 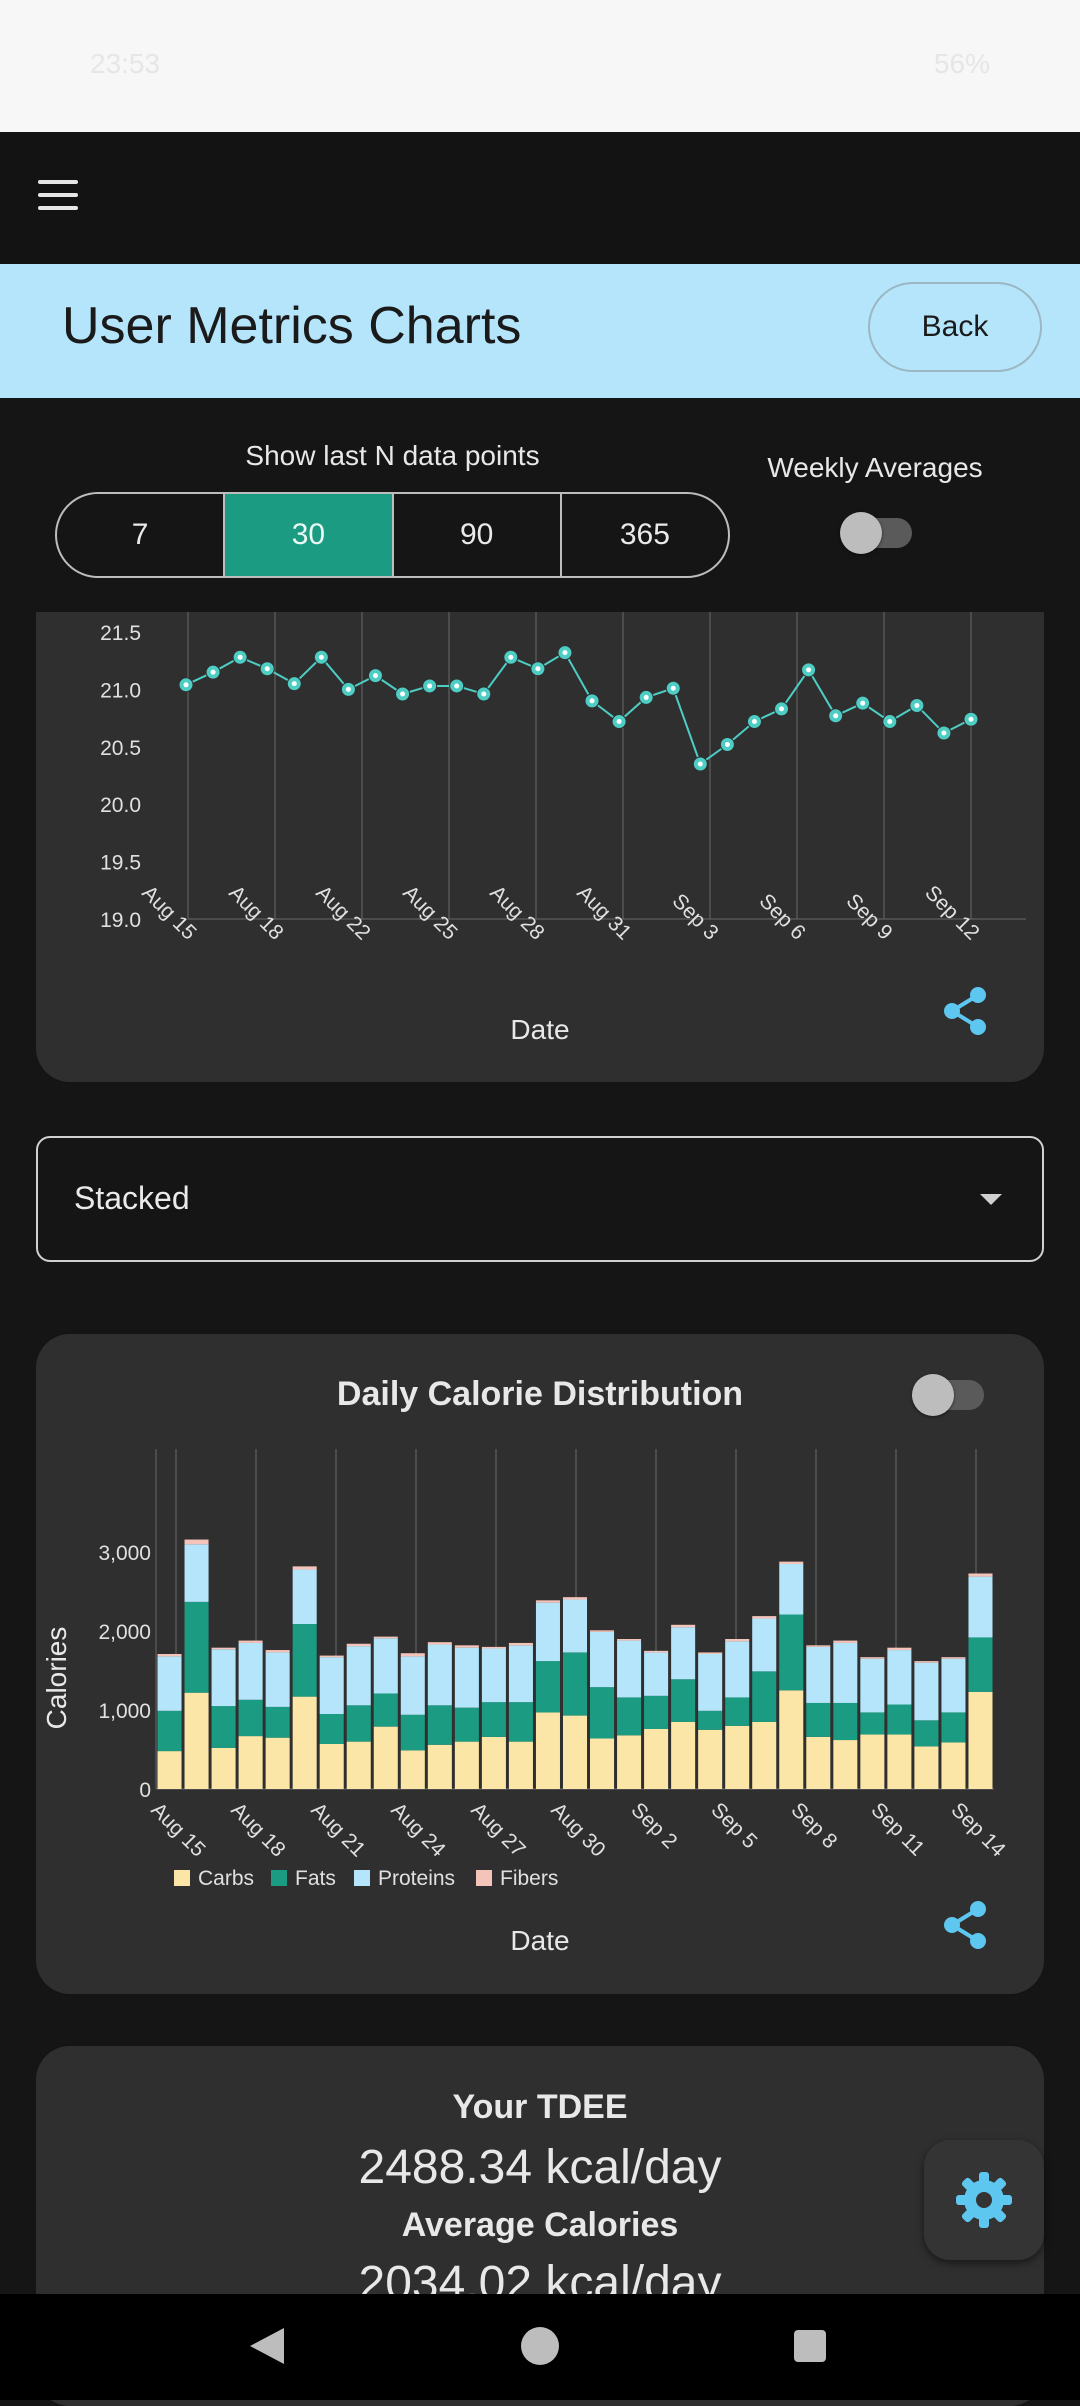 What do you see at coordinates (540, 2346) in the screenshot?
I see `home-nav-icon` at bounding box center [540, 2346].